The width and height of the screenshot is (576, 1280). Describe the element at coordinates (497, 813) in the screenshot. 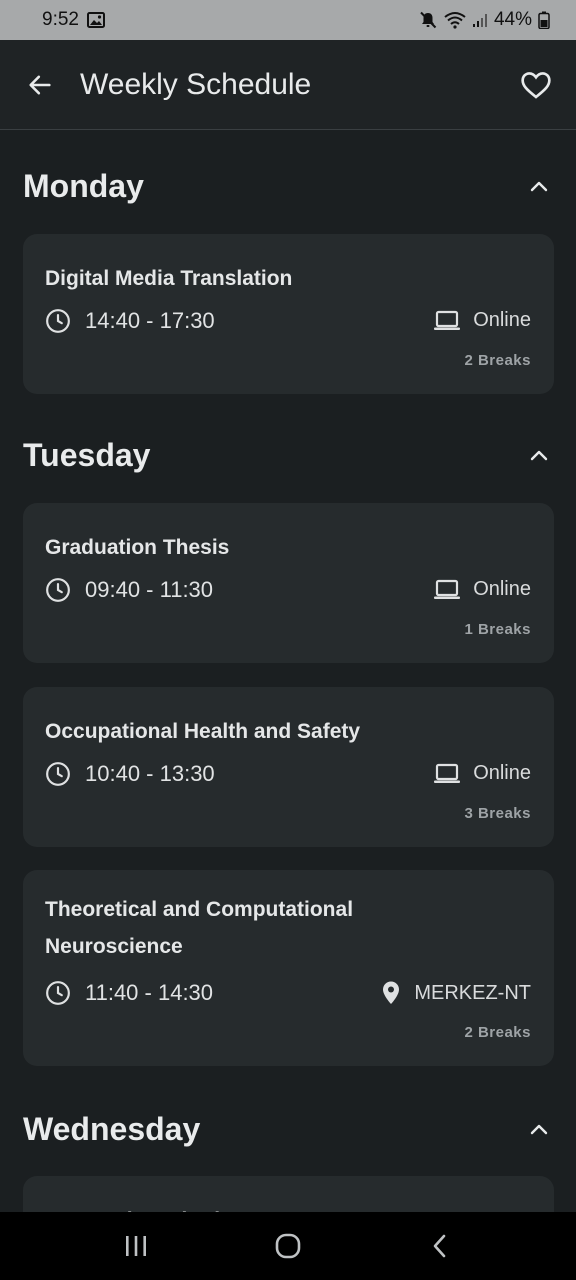

I see `breaks-count: 3 Breaks` at that location.